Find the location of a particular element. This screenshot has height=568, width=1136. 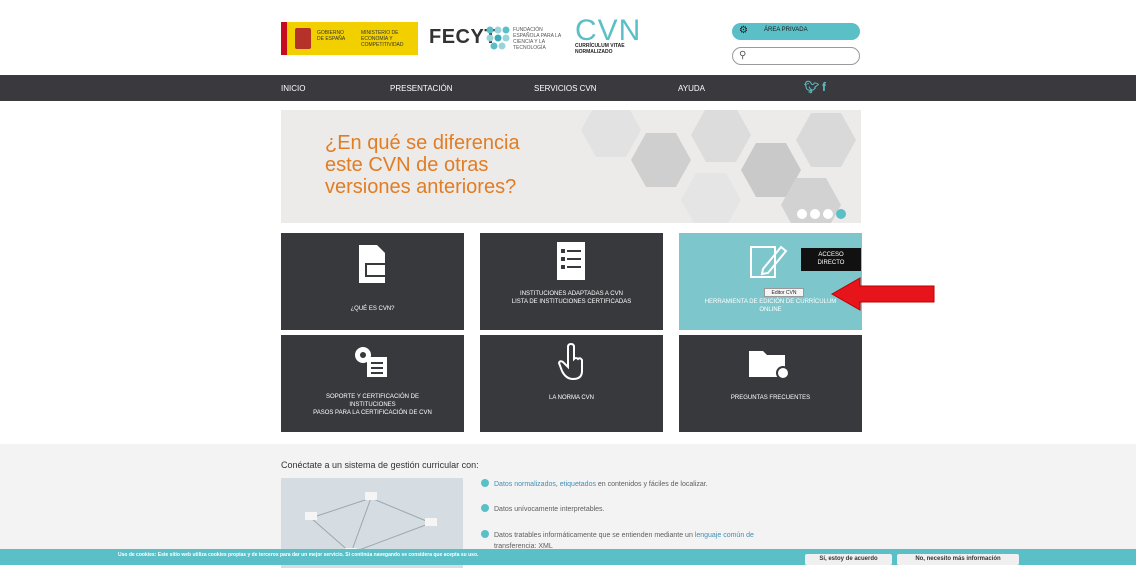

hero-line: este CVN de otras is located at coordinates (407, 165).